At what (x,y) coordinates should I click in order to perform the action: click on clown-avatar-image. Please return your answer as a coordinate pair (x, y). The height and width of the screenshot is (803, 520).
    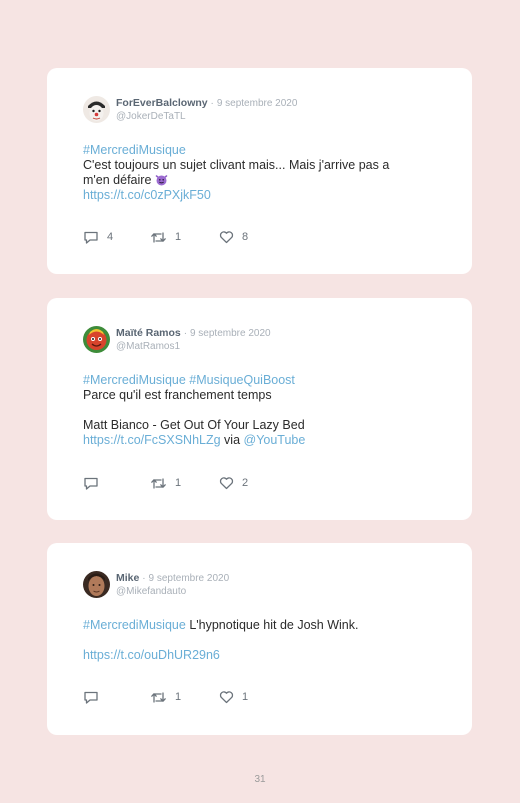
    Looking at the image, I should click on (96, 109).